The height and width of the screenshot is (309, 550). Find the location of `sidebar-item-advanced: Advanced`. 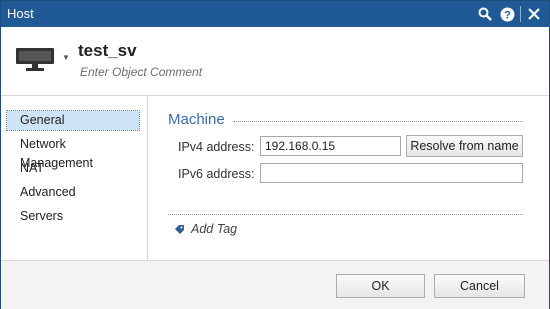

sidebar-item-advanced: Advanced is located at coordinates (73, 192).